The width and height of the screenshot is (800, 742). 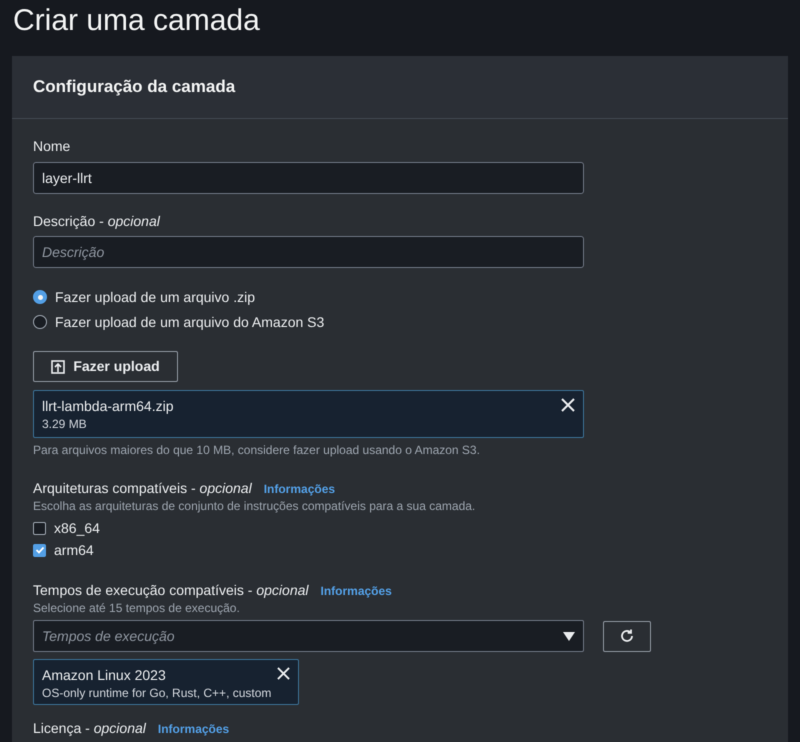 I want to click on page-title: Criar uma camada, so click(x=136, y=21).